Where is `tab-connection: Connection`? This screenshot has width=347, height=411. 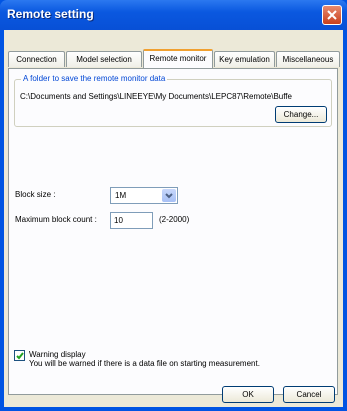 tab-connection: Connection is located at coordinates (36, 59).